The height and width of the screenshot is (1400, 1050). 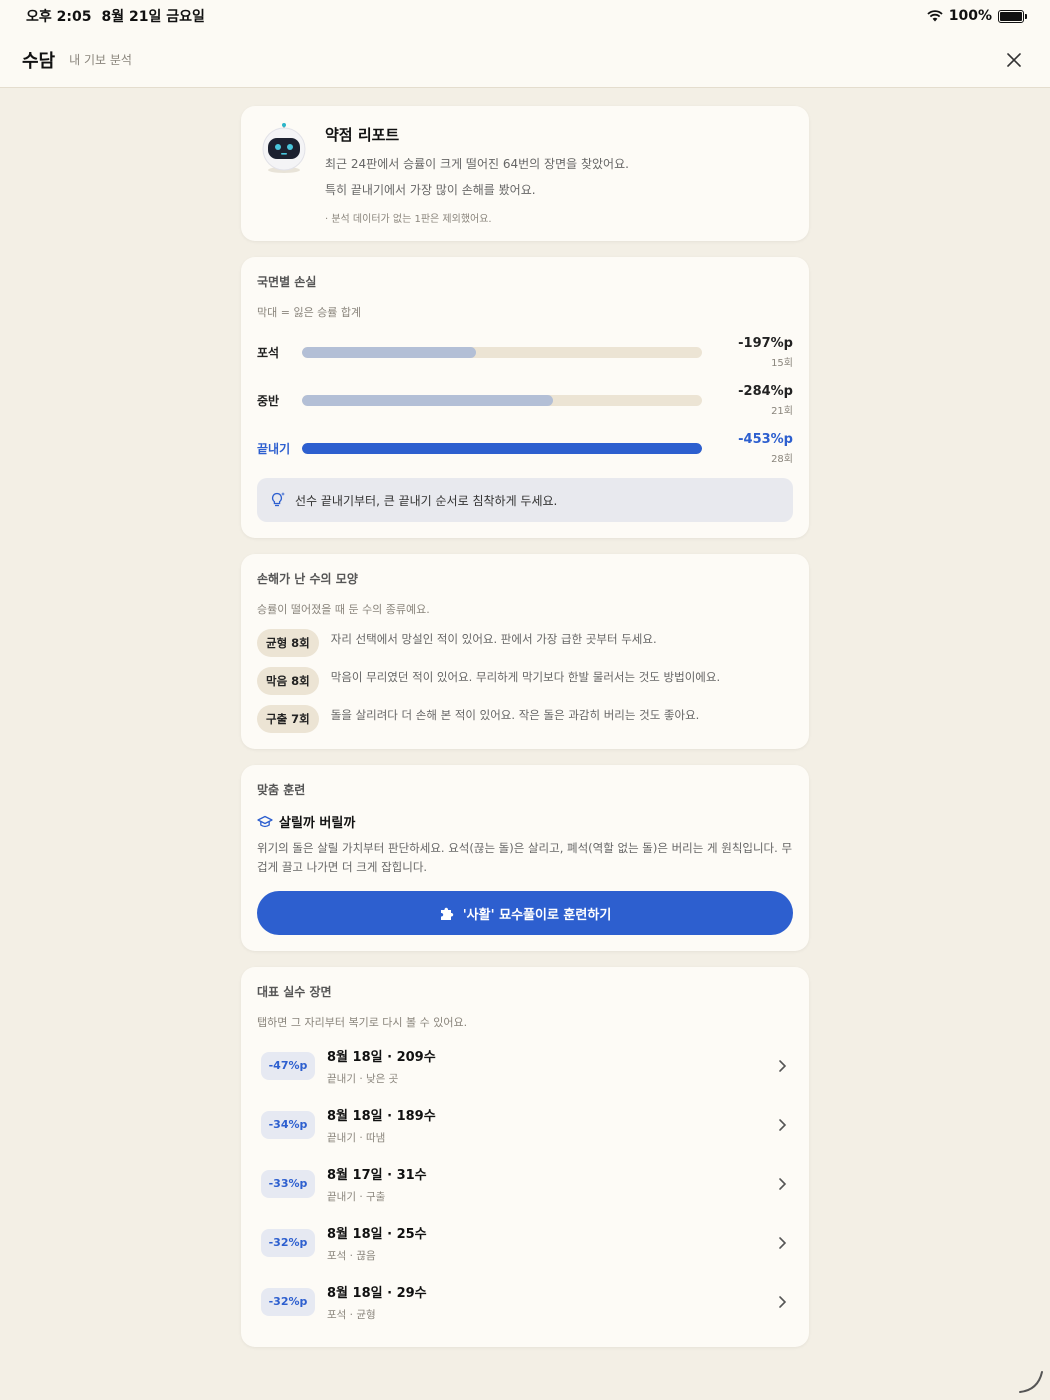 I want to click on phase-loss-count: 15회, so click(x=782, y=363).